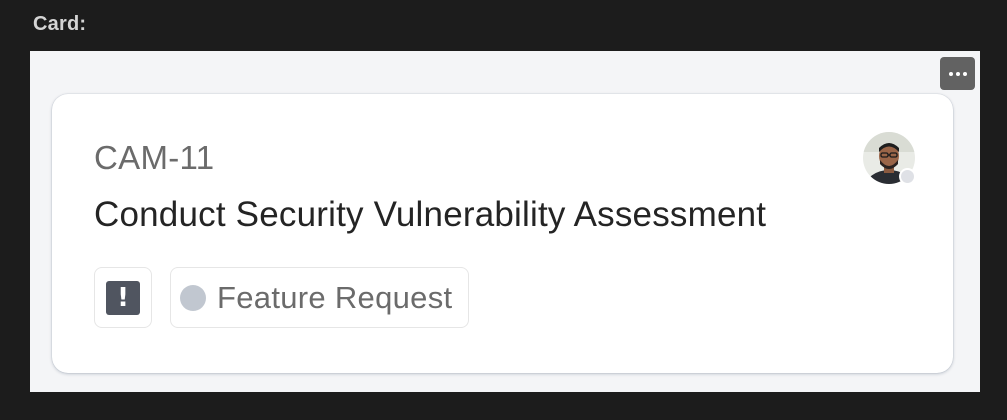 This screenshot has width=1007, height=420. I want to click on issue-type-badge: Feature Request, so click(319, 297).